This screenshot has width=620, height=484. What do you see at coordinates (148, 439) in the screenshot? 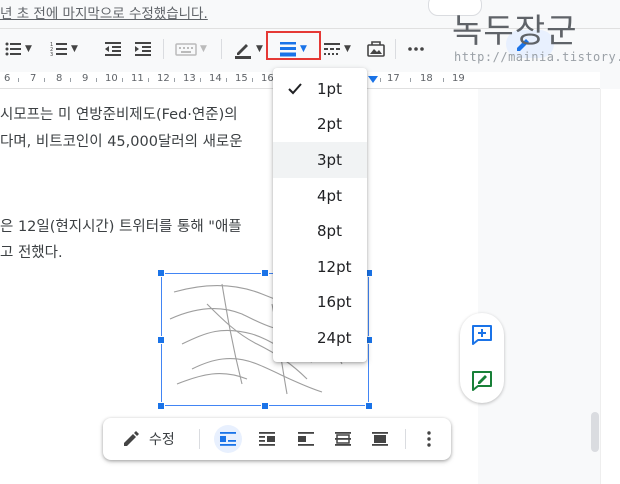
I see `edit-drawing-button: 수정` at bounding box center [148, 439].